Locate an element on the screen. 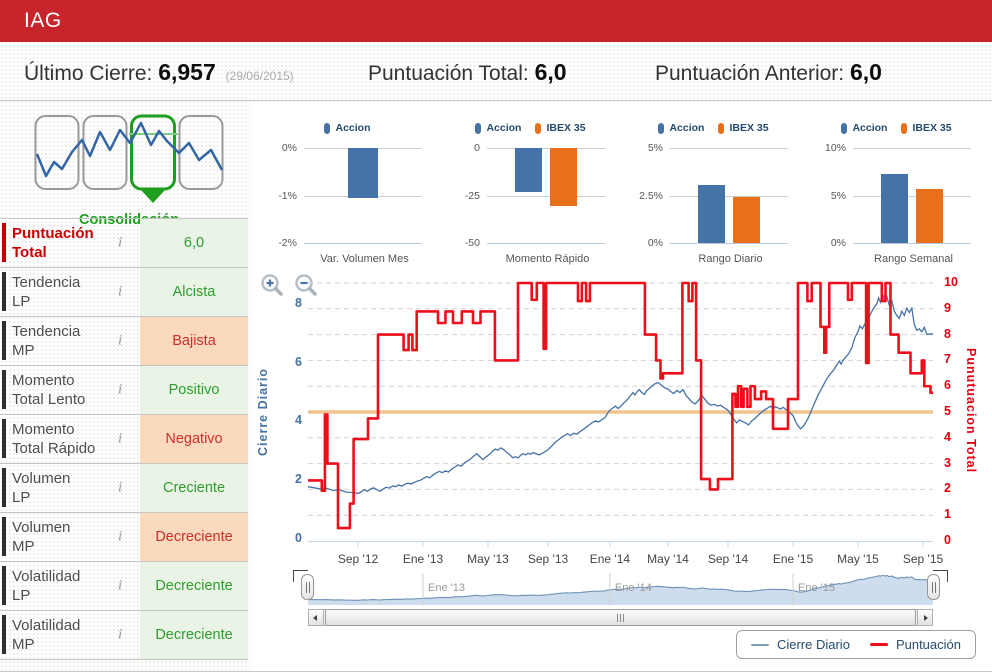  mini-chart-momento-rapido: Accion IBEX 35 0 -25 -50 Momento Rápido is located at coordinates (530, 190).